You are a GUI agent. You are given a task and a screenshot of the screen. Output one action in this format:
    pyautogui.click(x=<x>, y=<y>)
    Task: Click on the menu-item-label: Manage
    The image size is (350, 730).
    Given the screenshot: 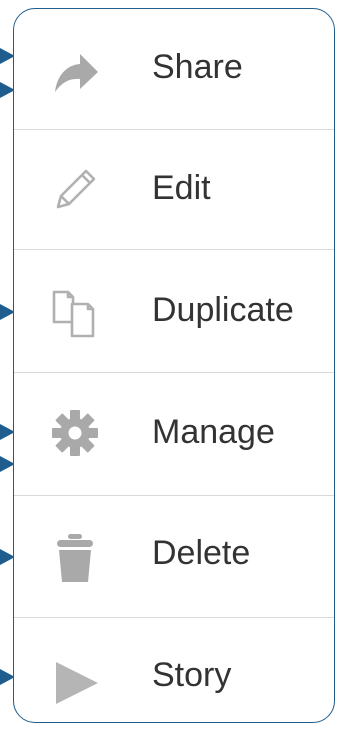 What is the action you would take?
    pyautogui.click(x=213, y=432)
    